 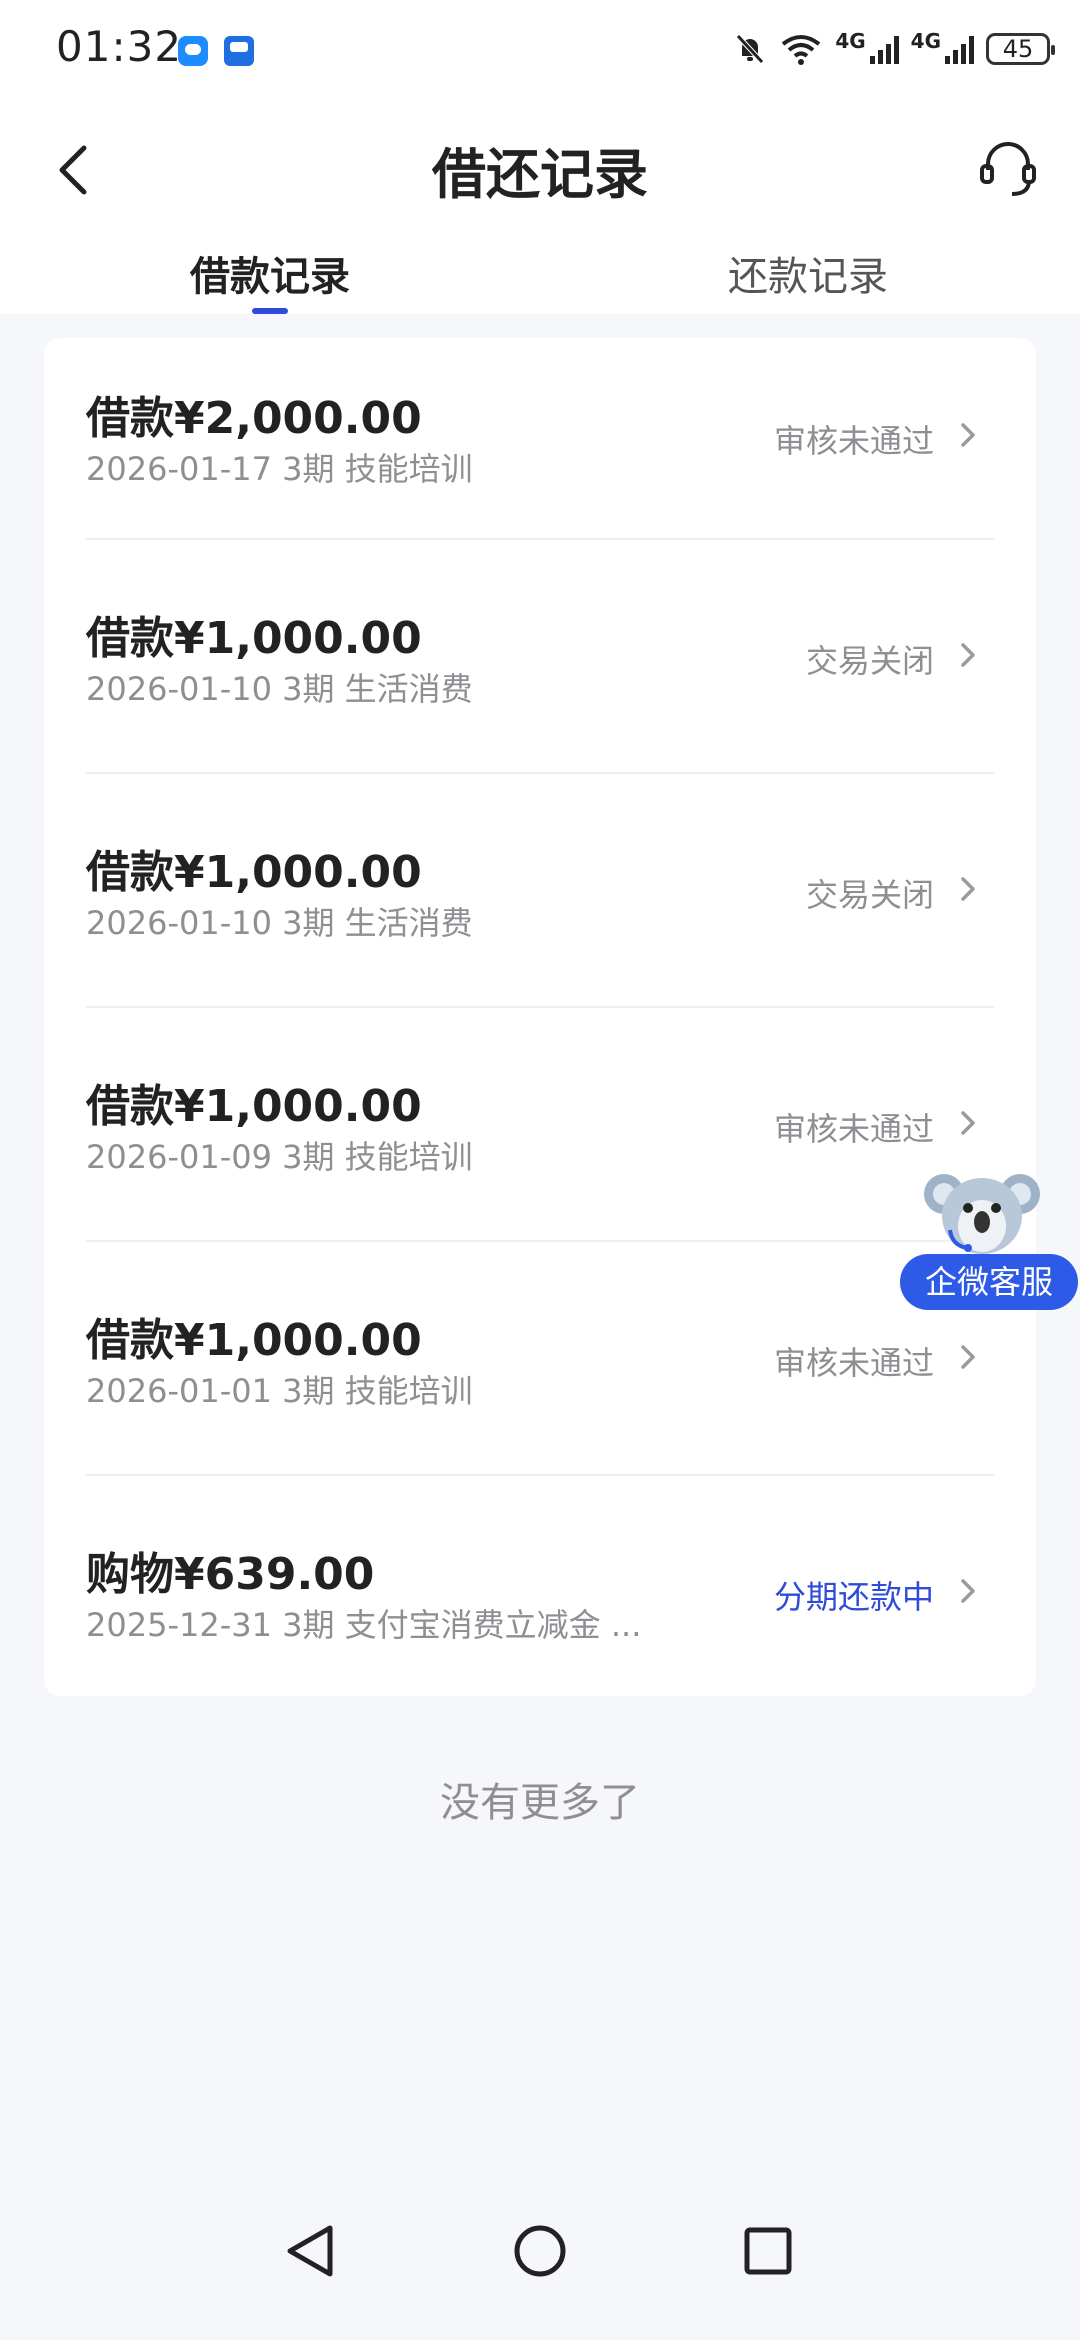 I want to click on tab-borrow-records: 借款记录, so click(x=270, y=273).